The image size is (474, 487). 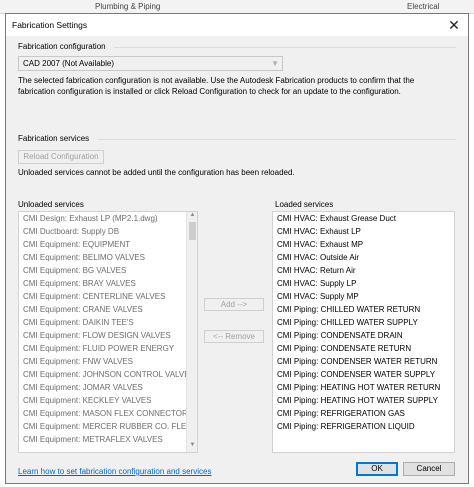 I want to click on scroll-up-icon: ▲, so click(x=192, y=217).